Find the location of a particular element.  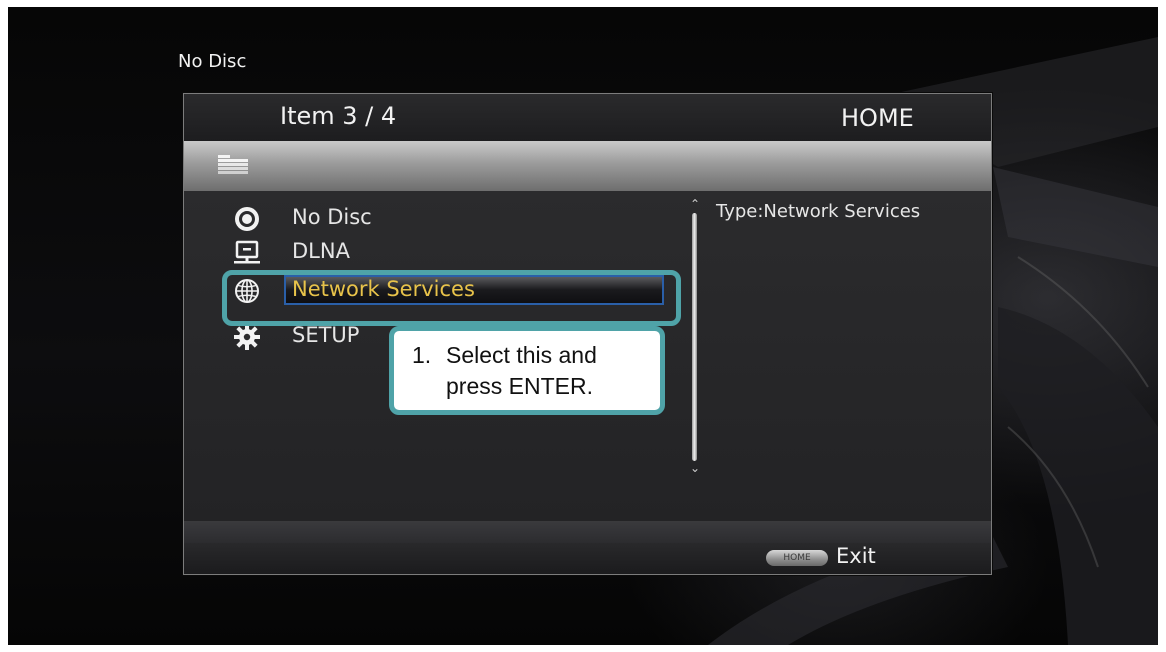

menu-item-label: No Disc is located at coordinates (332, 217).